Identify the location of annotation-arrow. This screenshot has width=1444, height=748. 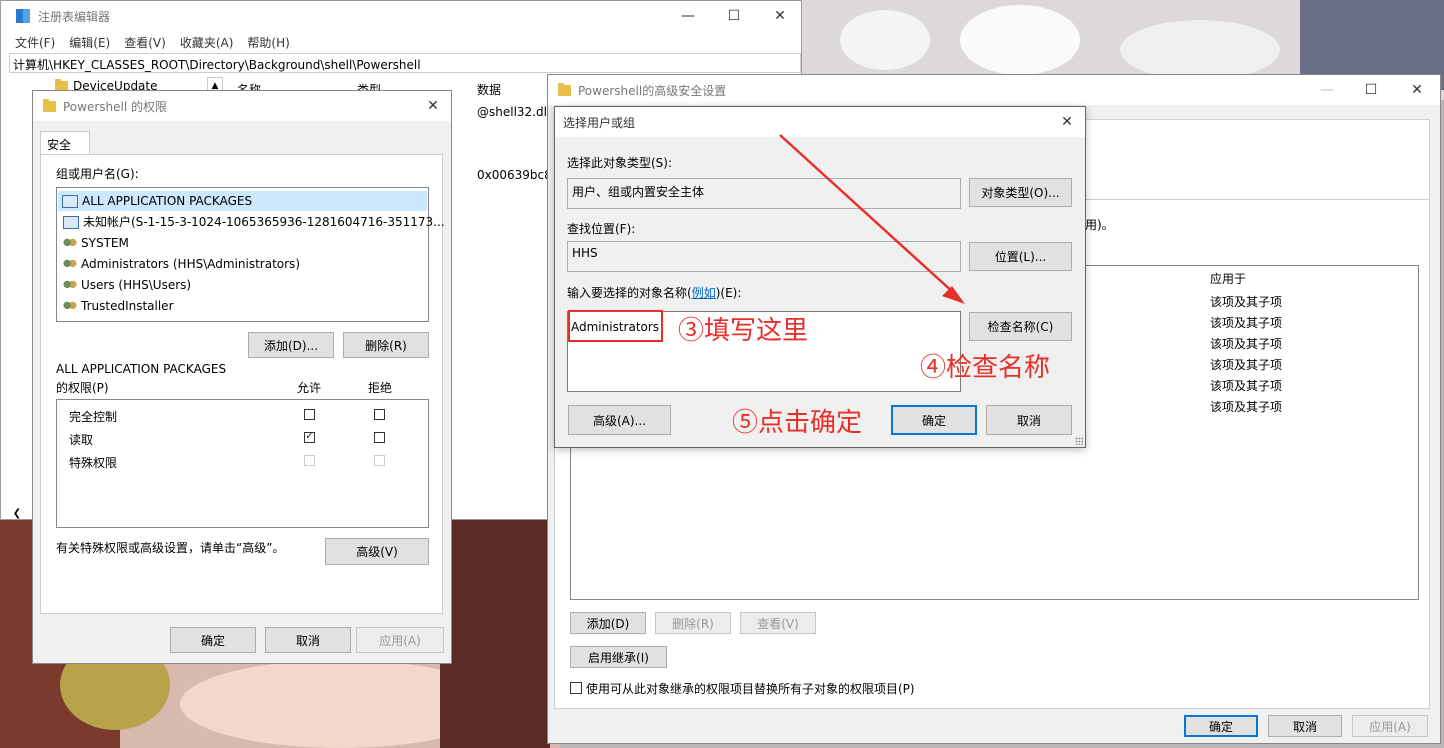
(872, 219).